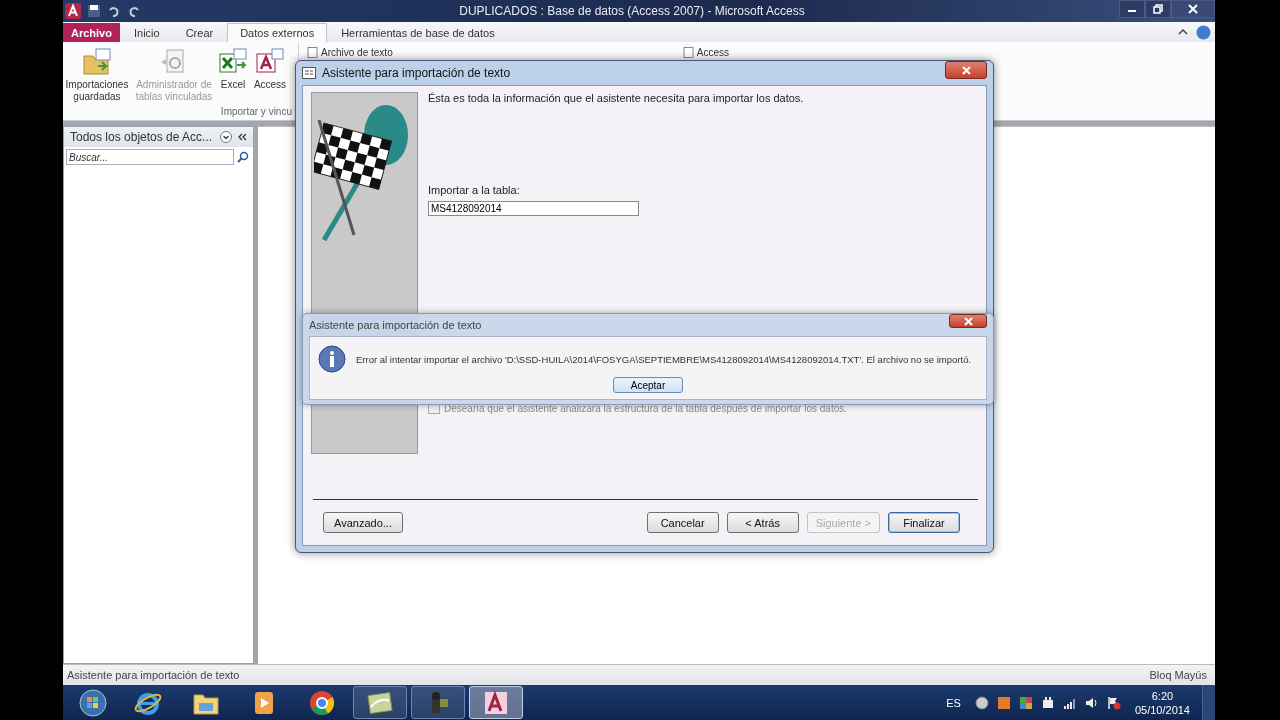 The width and height of the screenshot is (1280, 720). I want to click on tray-circle-icon, so click(981, 702).